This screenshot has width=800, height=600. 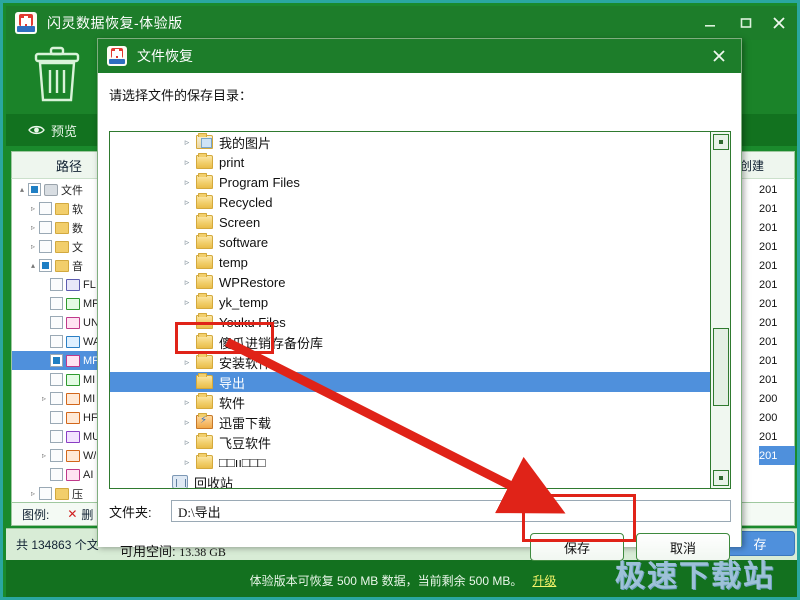 What do you see at coordinates (410, 302) in the screenshot?
I see `tree-item-yk_temp: ▹ yk_temp` at bounding box center [410, 302].